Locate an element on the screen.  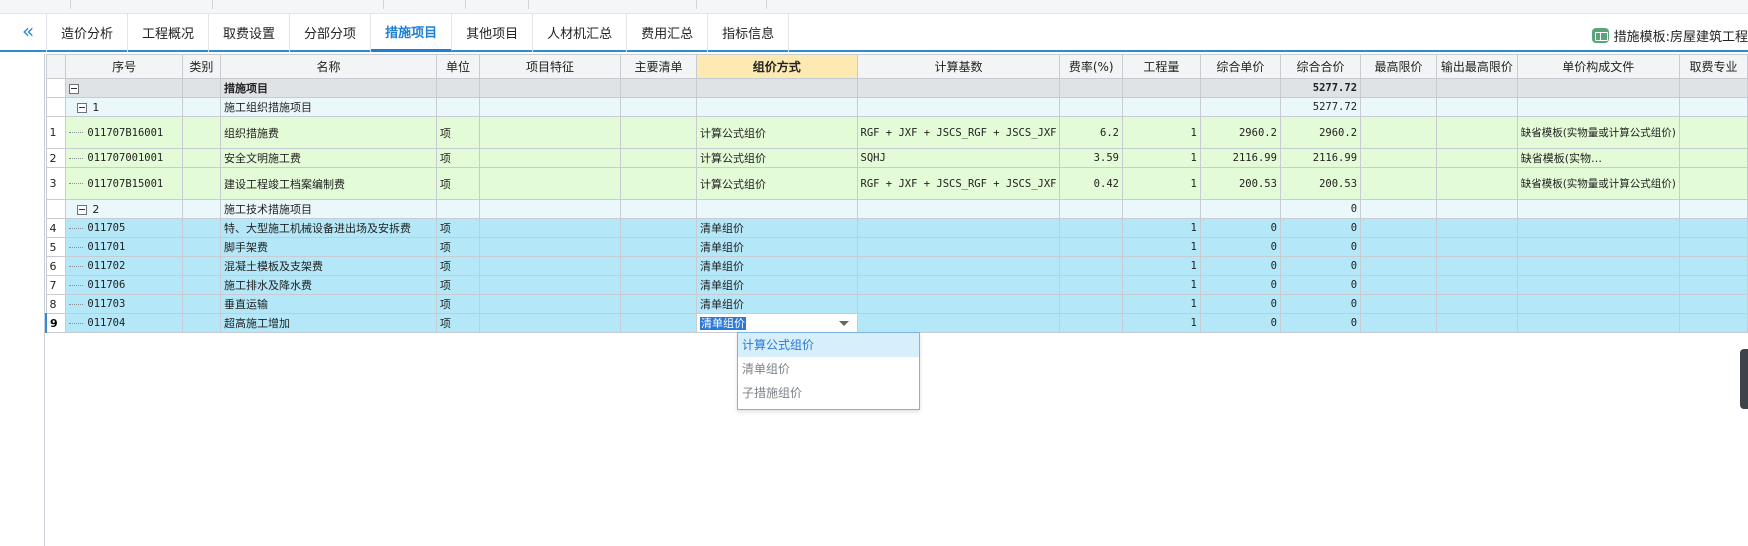
cell-seq: 011704 is located at coordinates (124, 323).